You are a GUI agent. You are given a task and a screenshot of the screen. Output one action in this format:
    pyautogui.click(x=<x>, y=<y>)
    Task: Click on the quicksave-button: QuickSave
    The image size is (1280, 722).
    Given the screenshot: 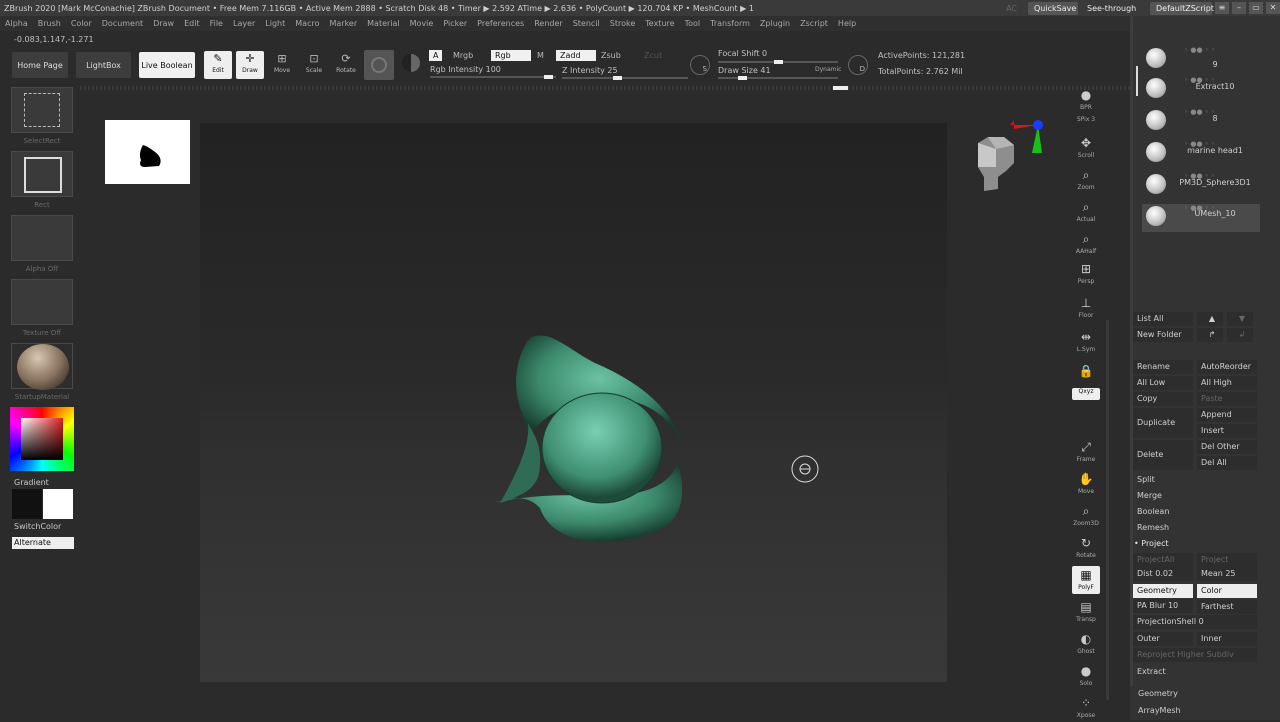 What is the action you would take?
    pyautogui.click(x=1053, y=8)
    